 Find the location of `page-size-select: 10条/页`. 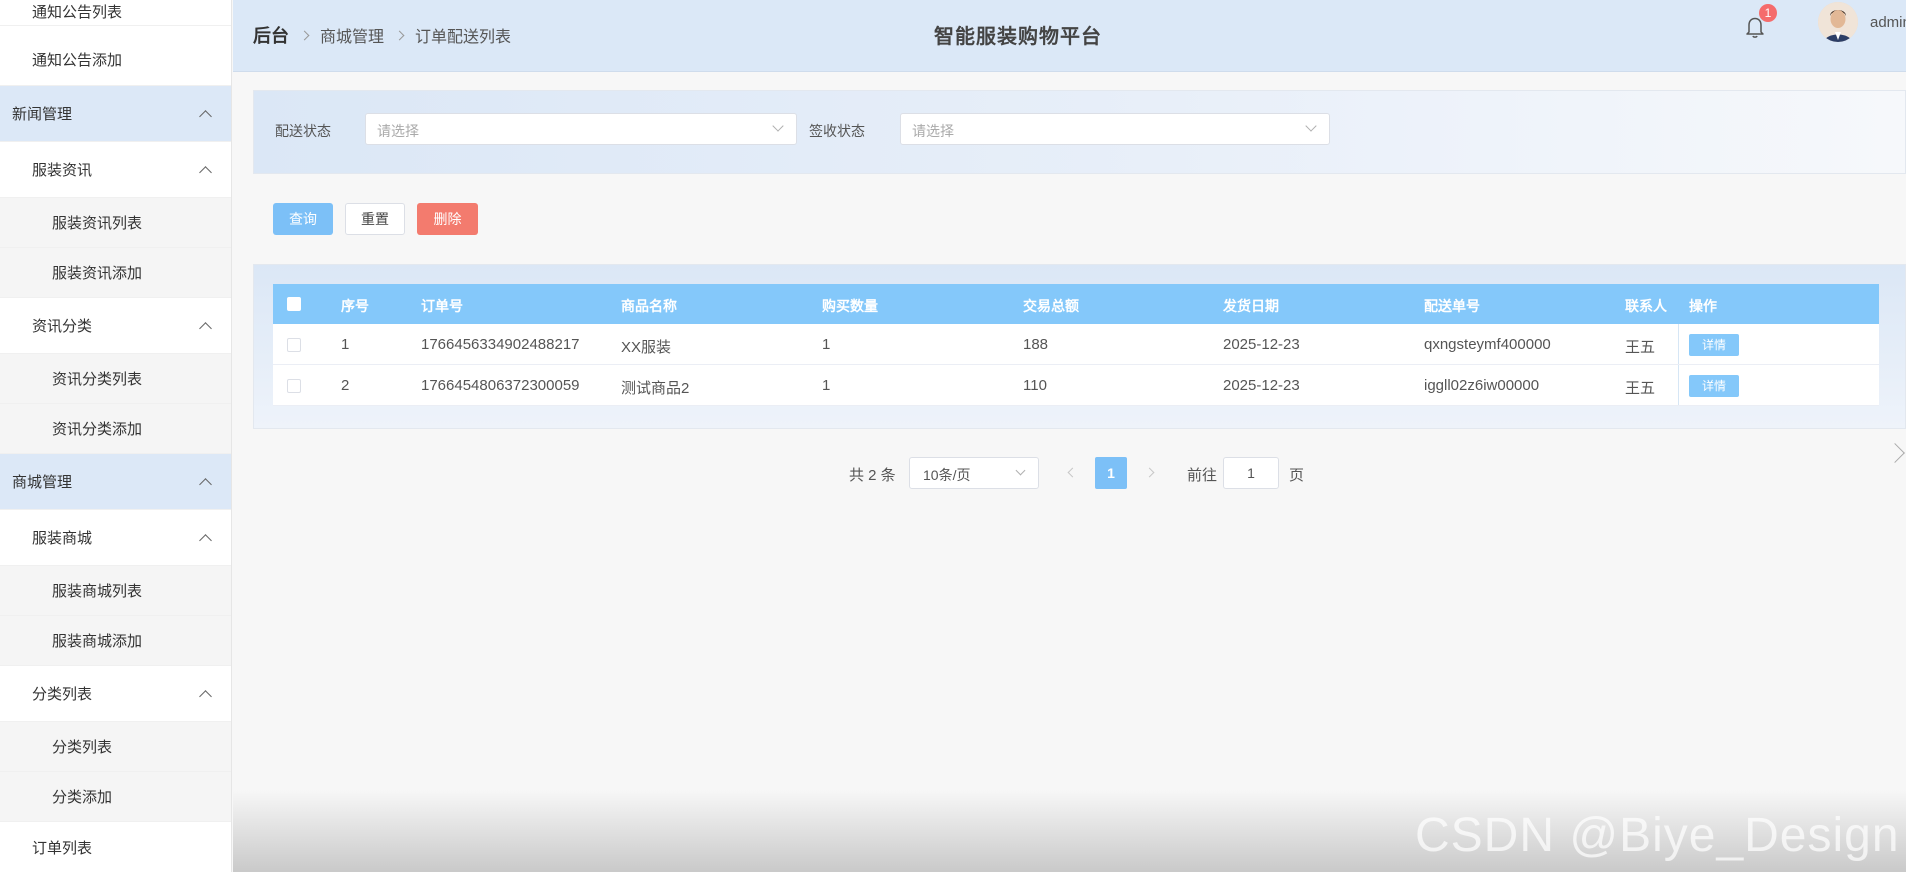

page-size-select: 10条/页 is located at coordinates (974, 473).